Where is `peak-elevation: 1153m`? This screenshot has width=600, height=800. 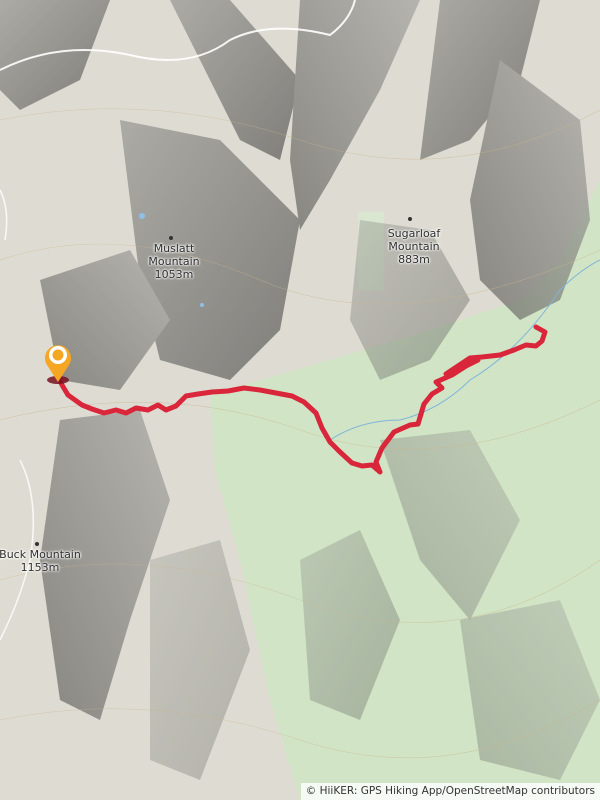
peak-elevation: 1153m is located at coordinates (40, 567).